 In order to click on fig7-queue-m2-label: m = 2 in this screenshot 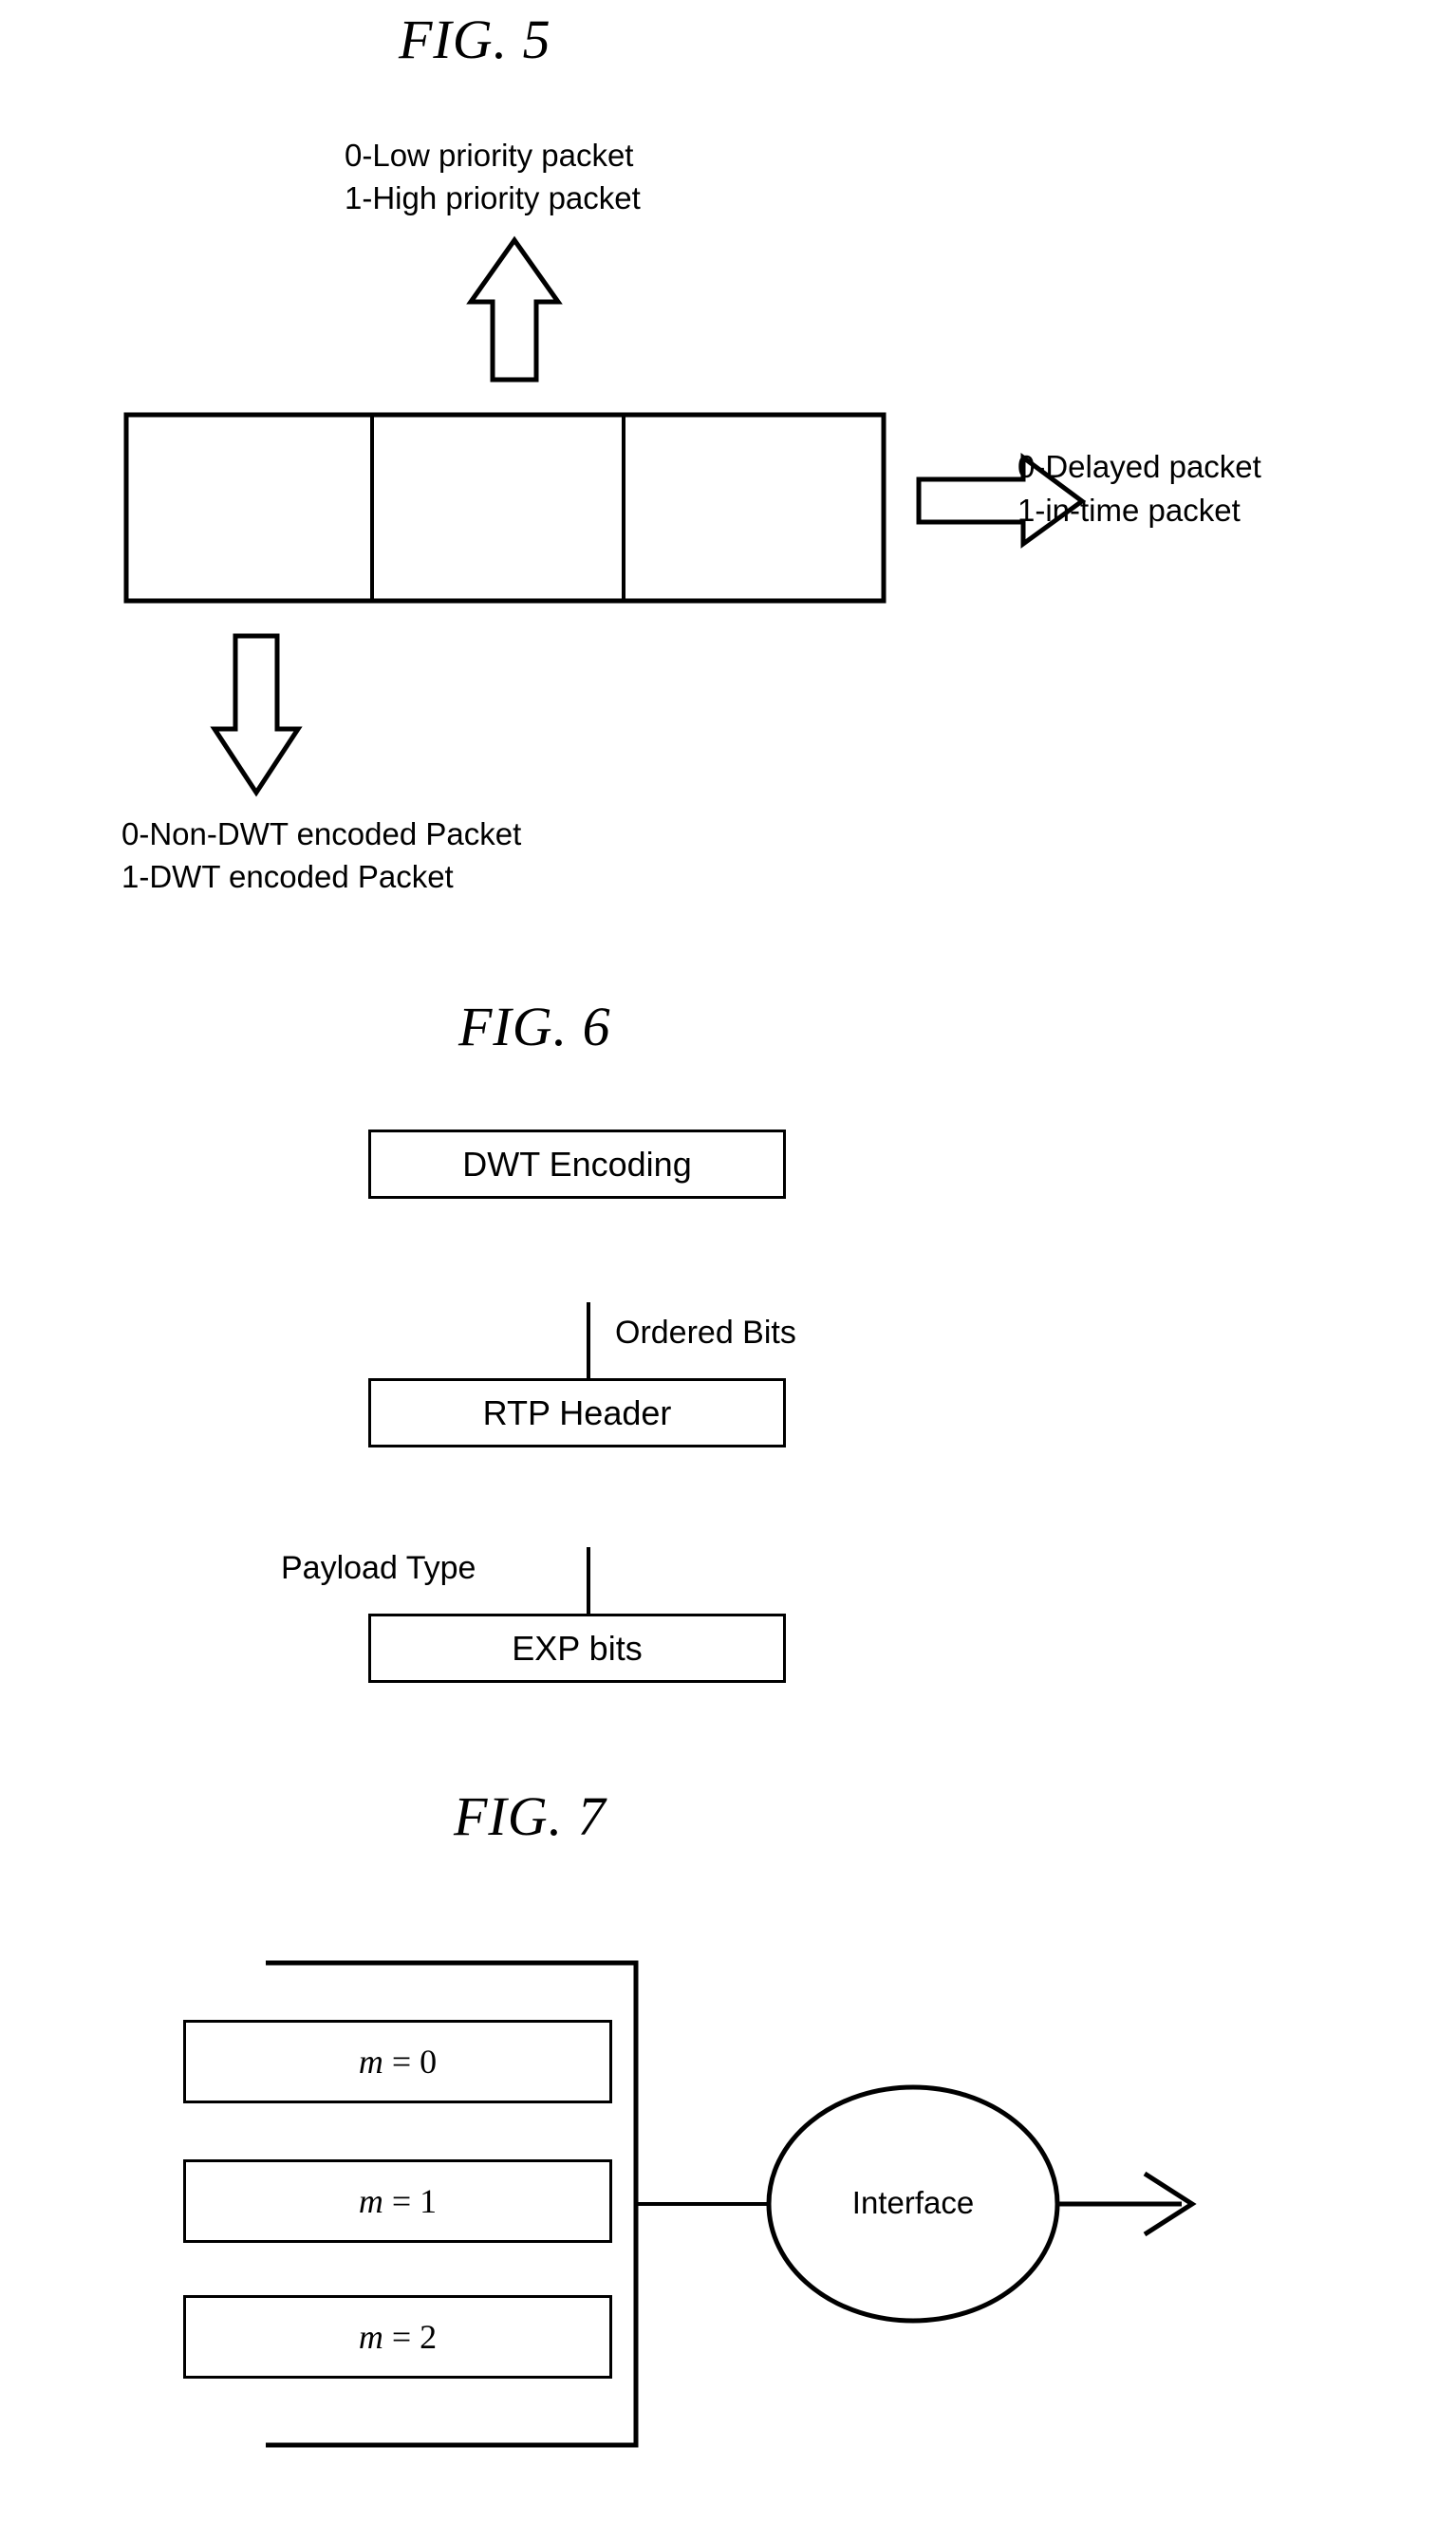, I will do `click(398, 2337)`.